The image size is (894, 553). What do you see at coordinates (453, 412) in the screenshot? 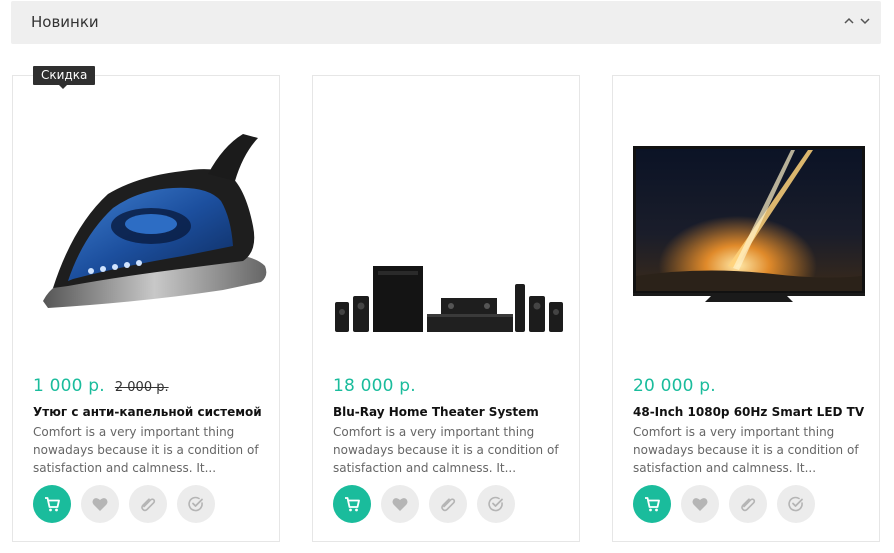
I see `product-title: Blu-Ray Home Theater System` at bounding box center [453, 412].